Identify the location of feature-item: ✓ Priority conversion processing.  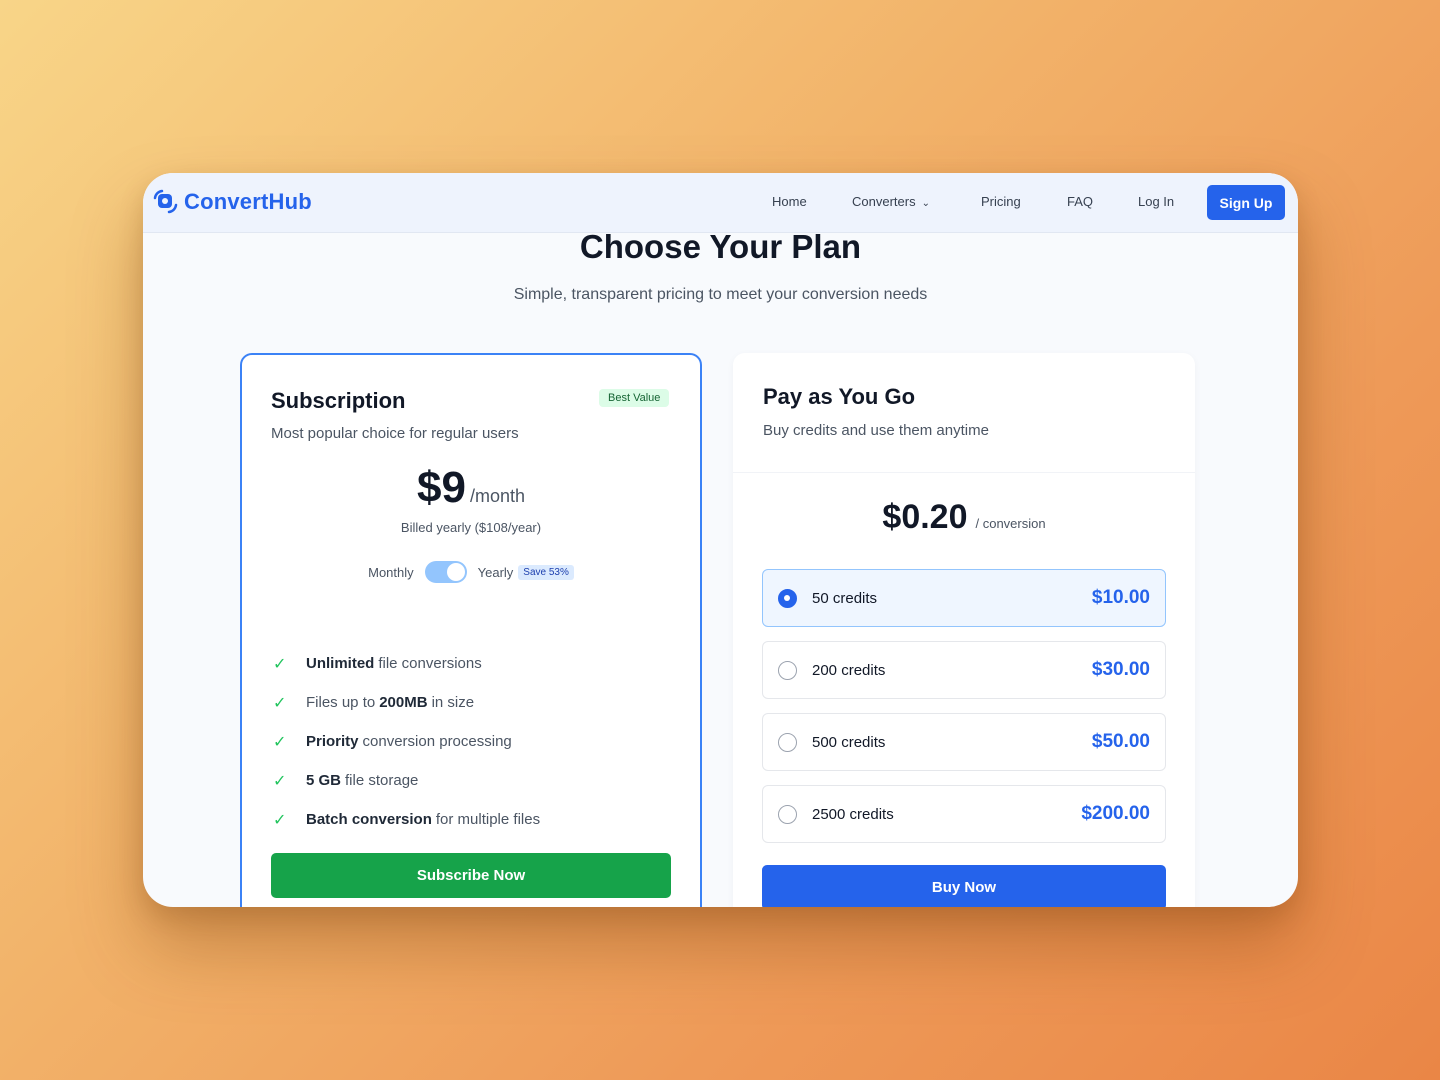
(406, 741).